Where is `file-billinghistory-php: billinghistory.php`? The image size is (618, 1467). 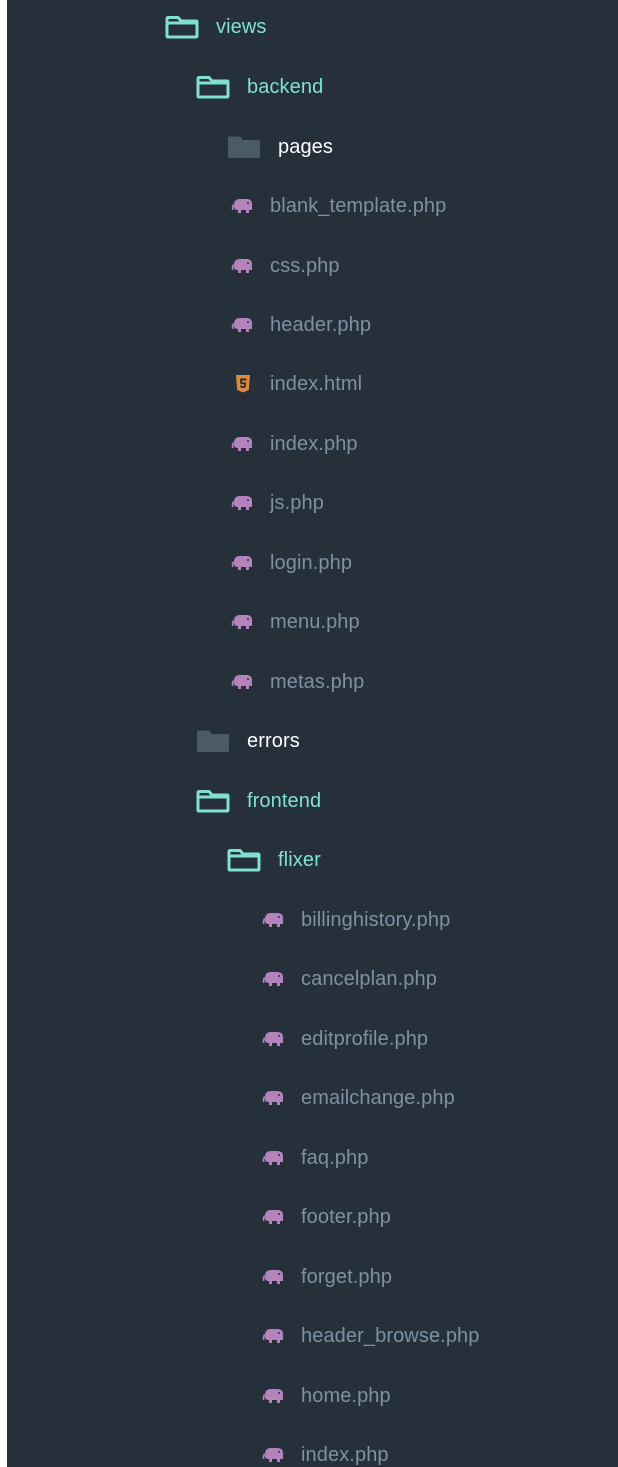 file-billinghistory-php: billinghistory.php is located at coordinates (228, 920).